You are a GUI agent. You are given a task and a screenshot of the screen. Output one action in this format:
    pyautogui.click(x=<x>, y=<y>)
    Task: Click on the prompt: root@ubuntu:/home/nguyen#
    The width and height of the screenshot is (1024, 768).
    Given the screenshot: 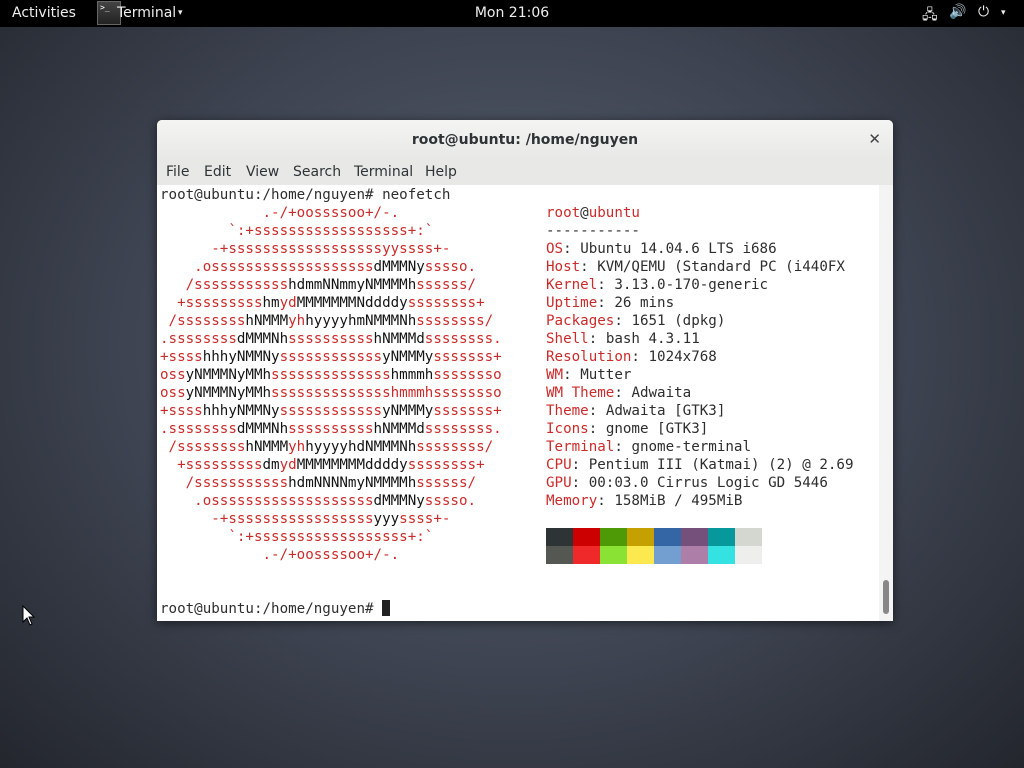 What is the action you would take?
    pyautogui.click(x=271, y=609)
    